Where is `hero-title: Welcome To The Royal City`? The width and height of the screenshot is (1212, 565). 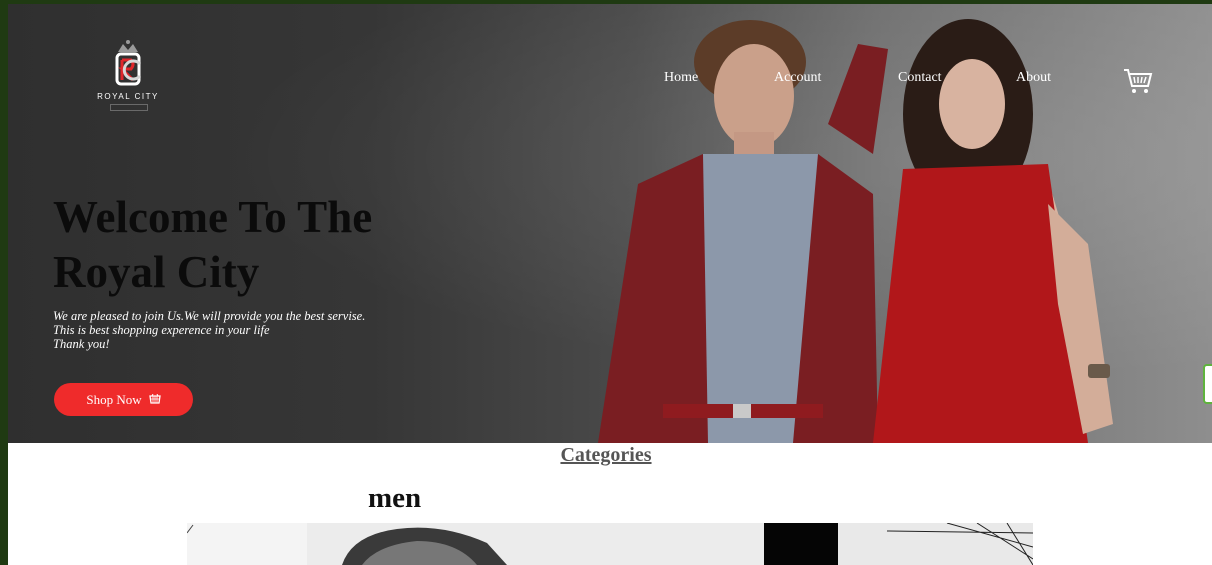 hero-title: Welcome To The Royal City is located at coordinates (288, 245).